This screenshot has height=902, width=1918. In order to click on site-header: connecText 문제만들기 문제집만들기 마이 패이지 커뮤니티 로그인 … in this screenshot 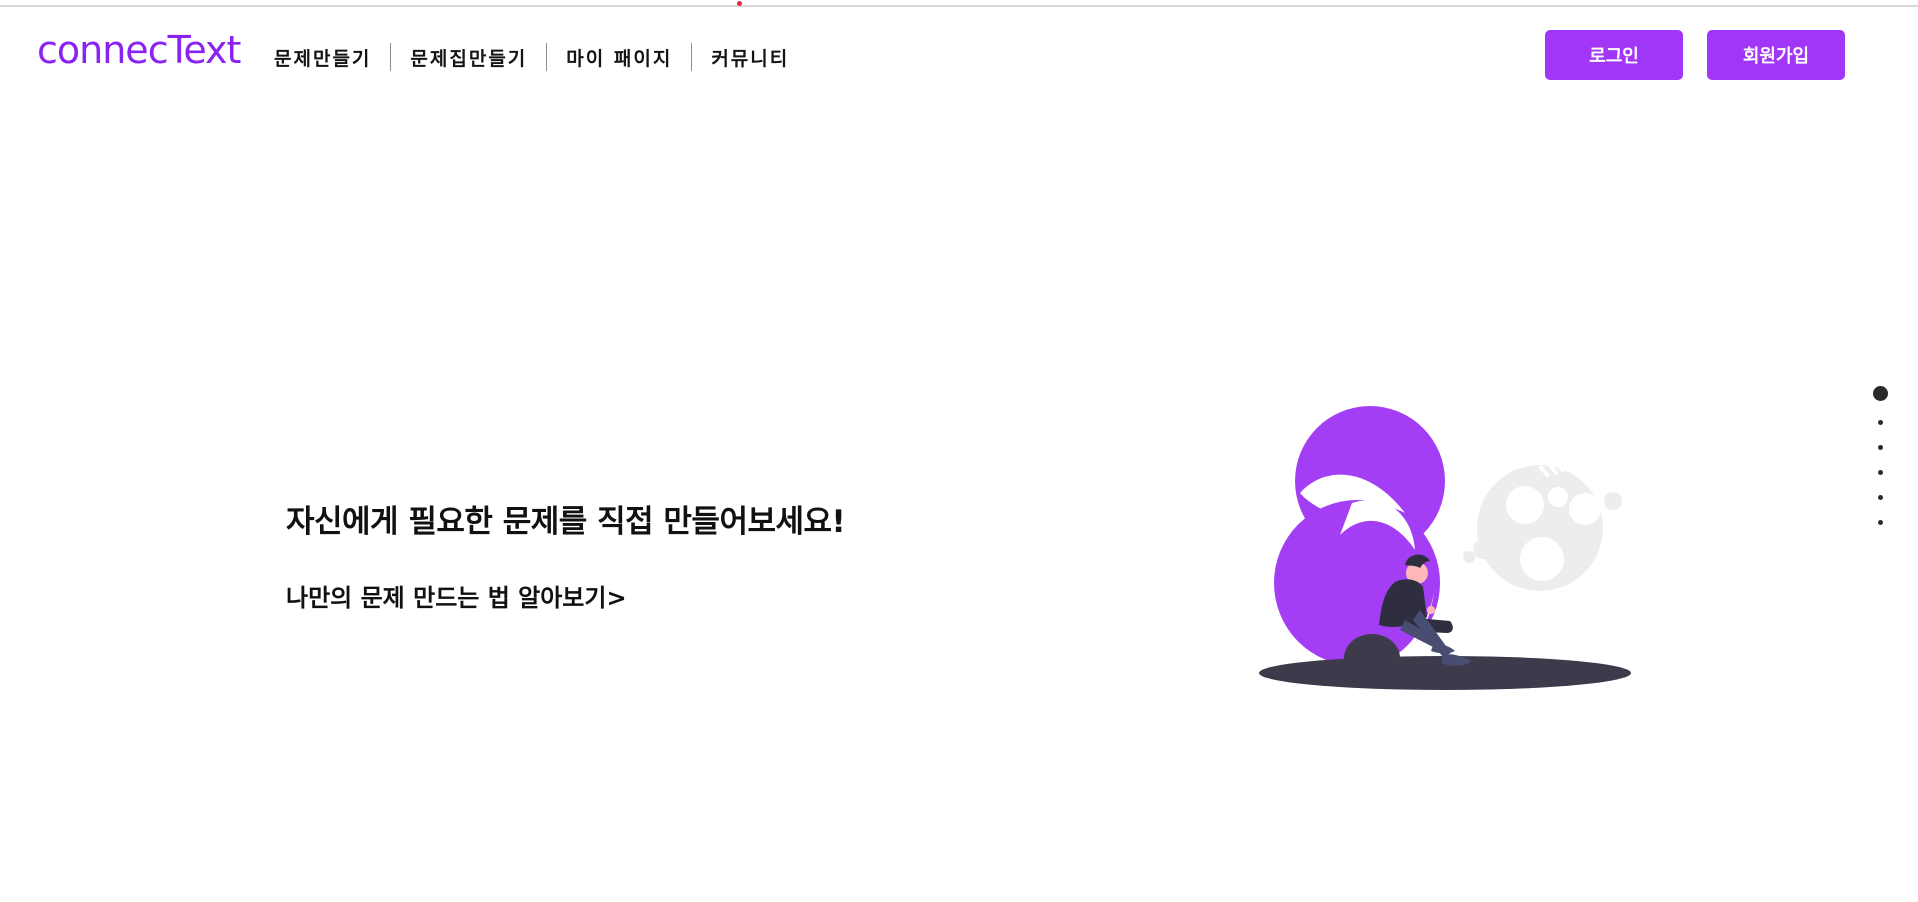, I will do `click(959, 54)`.